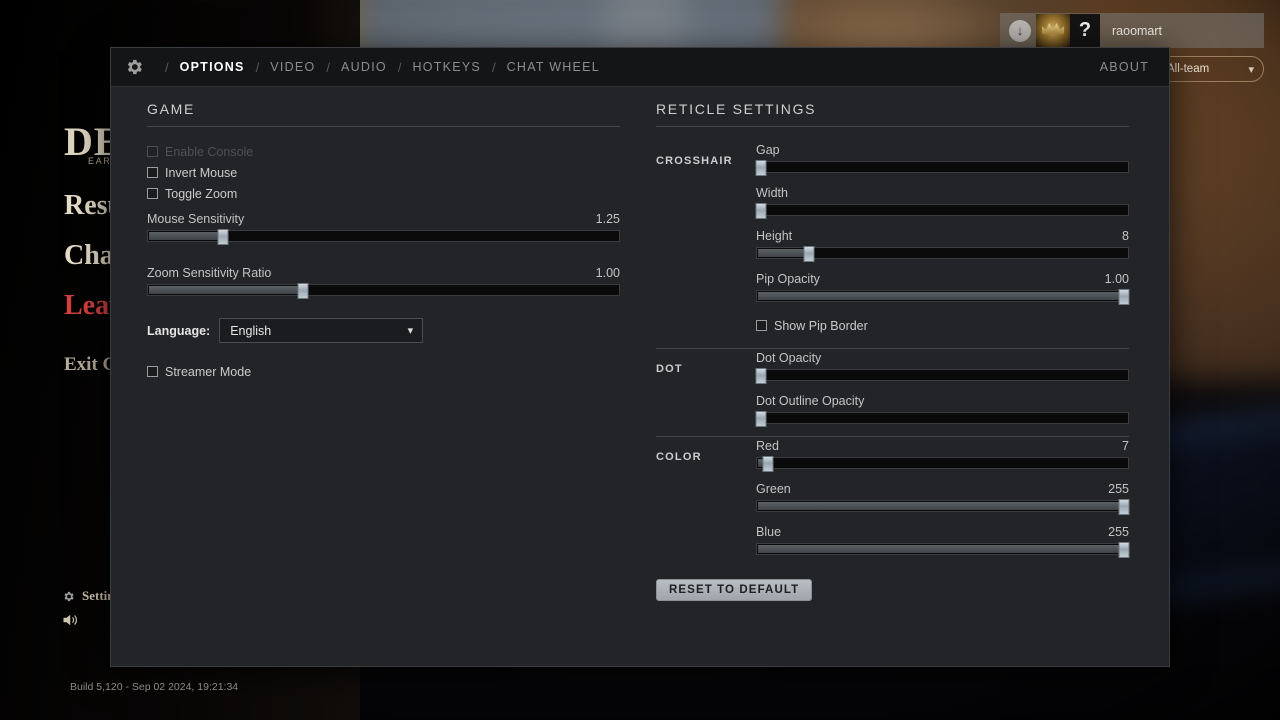 Image resolution: width=1280 pixels, height=720 pixels. What do you see at coordinates (942, 325) in the screenshot?
I see `show-pip-border-row: Show Pip Border` at bounding box center [942, 325].